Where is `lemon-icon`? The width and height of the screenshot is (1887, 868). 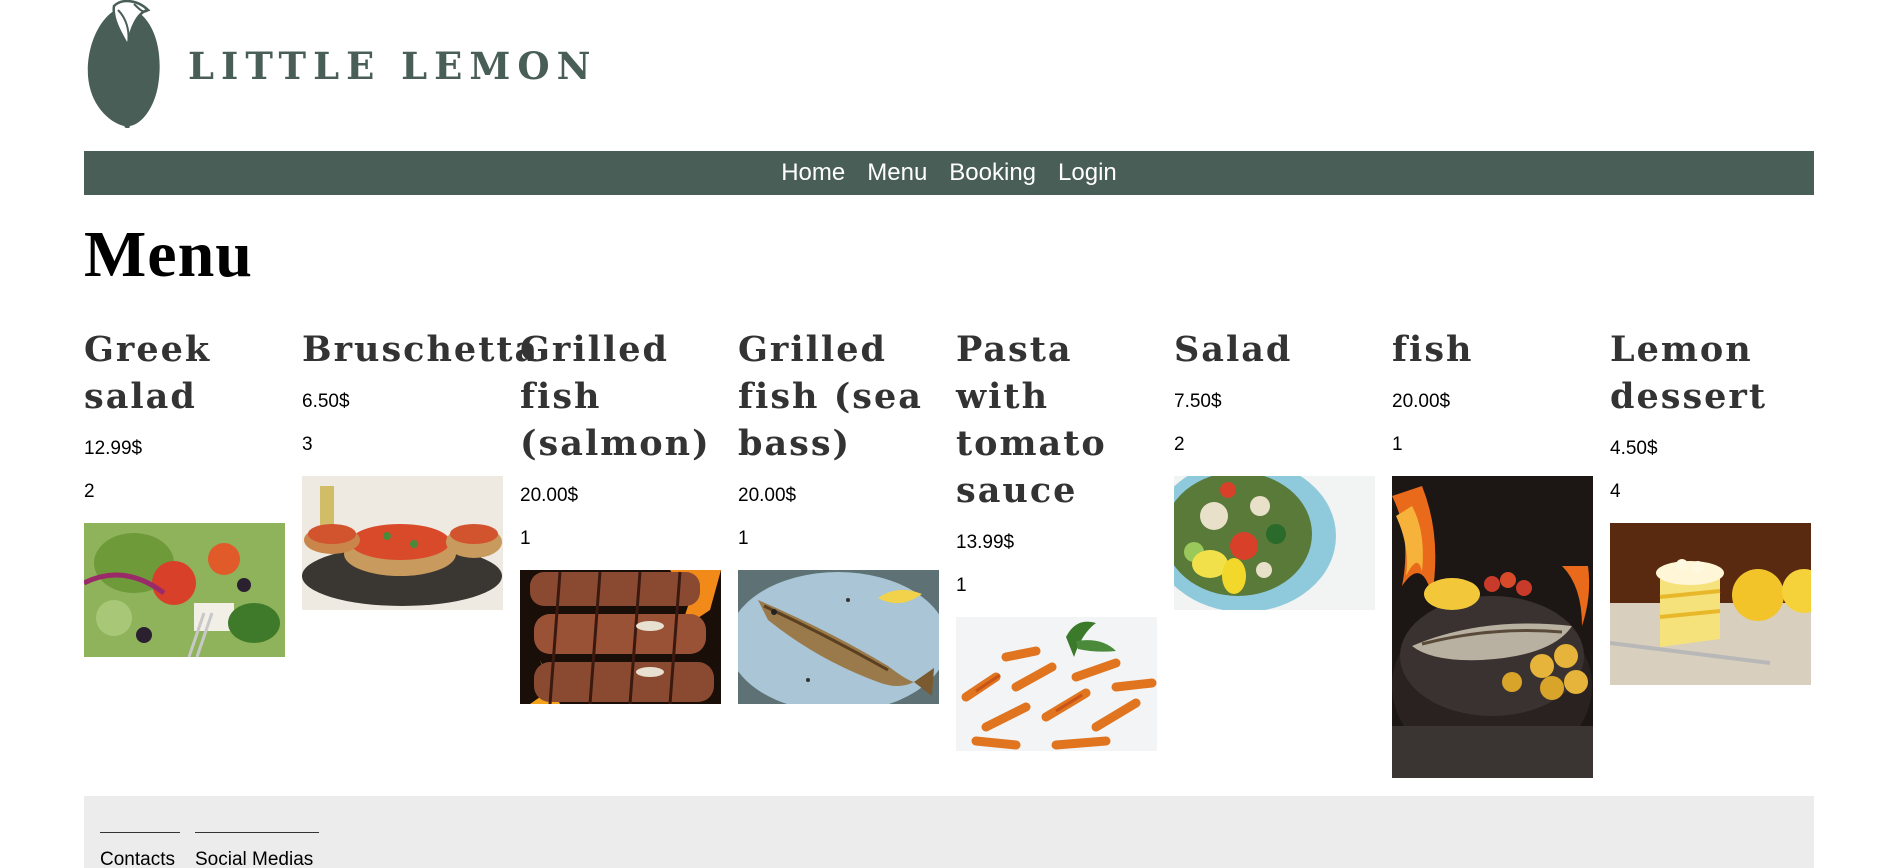
lemon-icon is located at coordinates (123, 64).